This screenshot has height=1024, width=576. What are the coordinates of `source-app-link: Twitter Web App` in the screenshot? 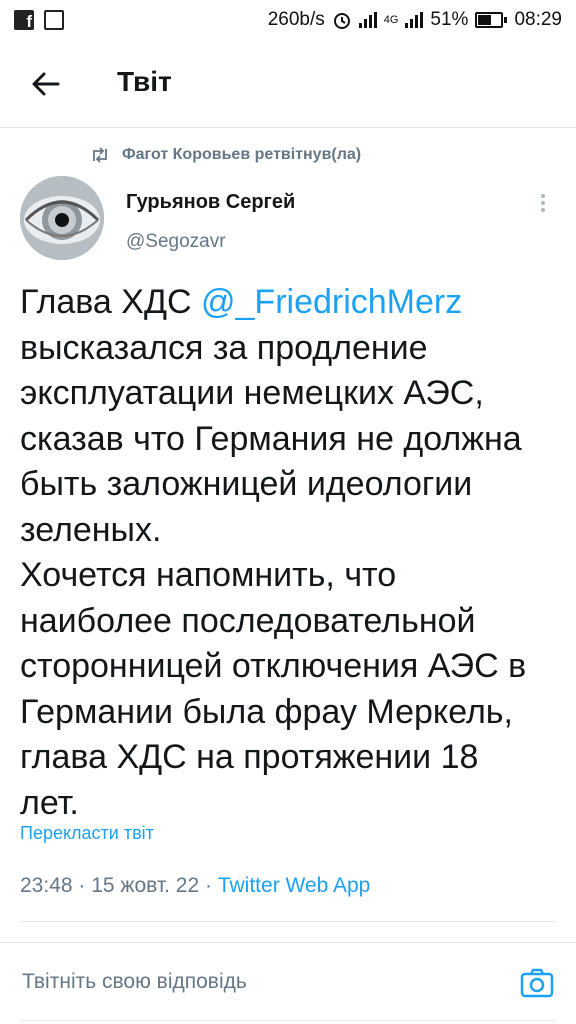 It's located at (294, 885).